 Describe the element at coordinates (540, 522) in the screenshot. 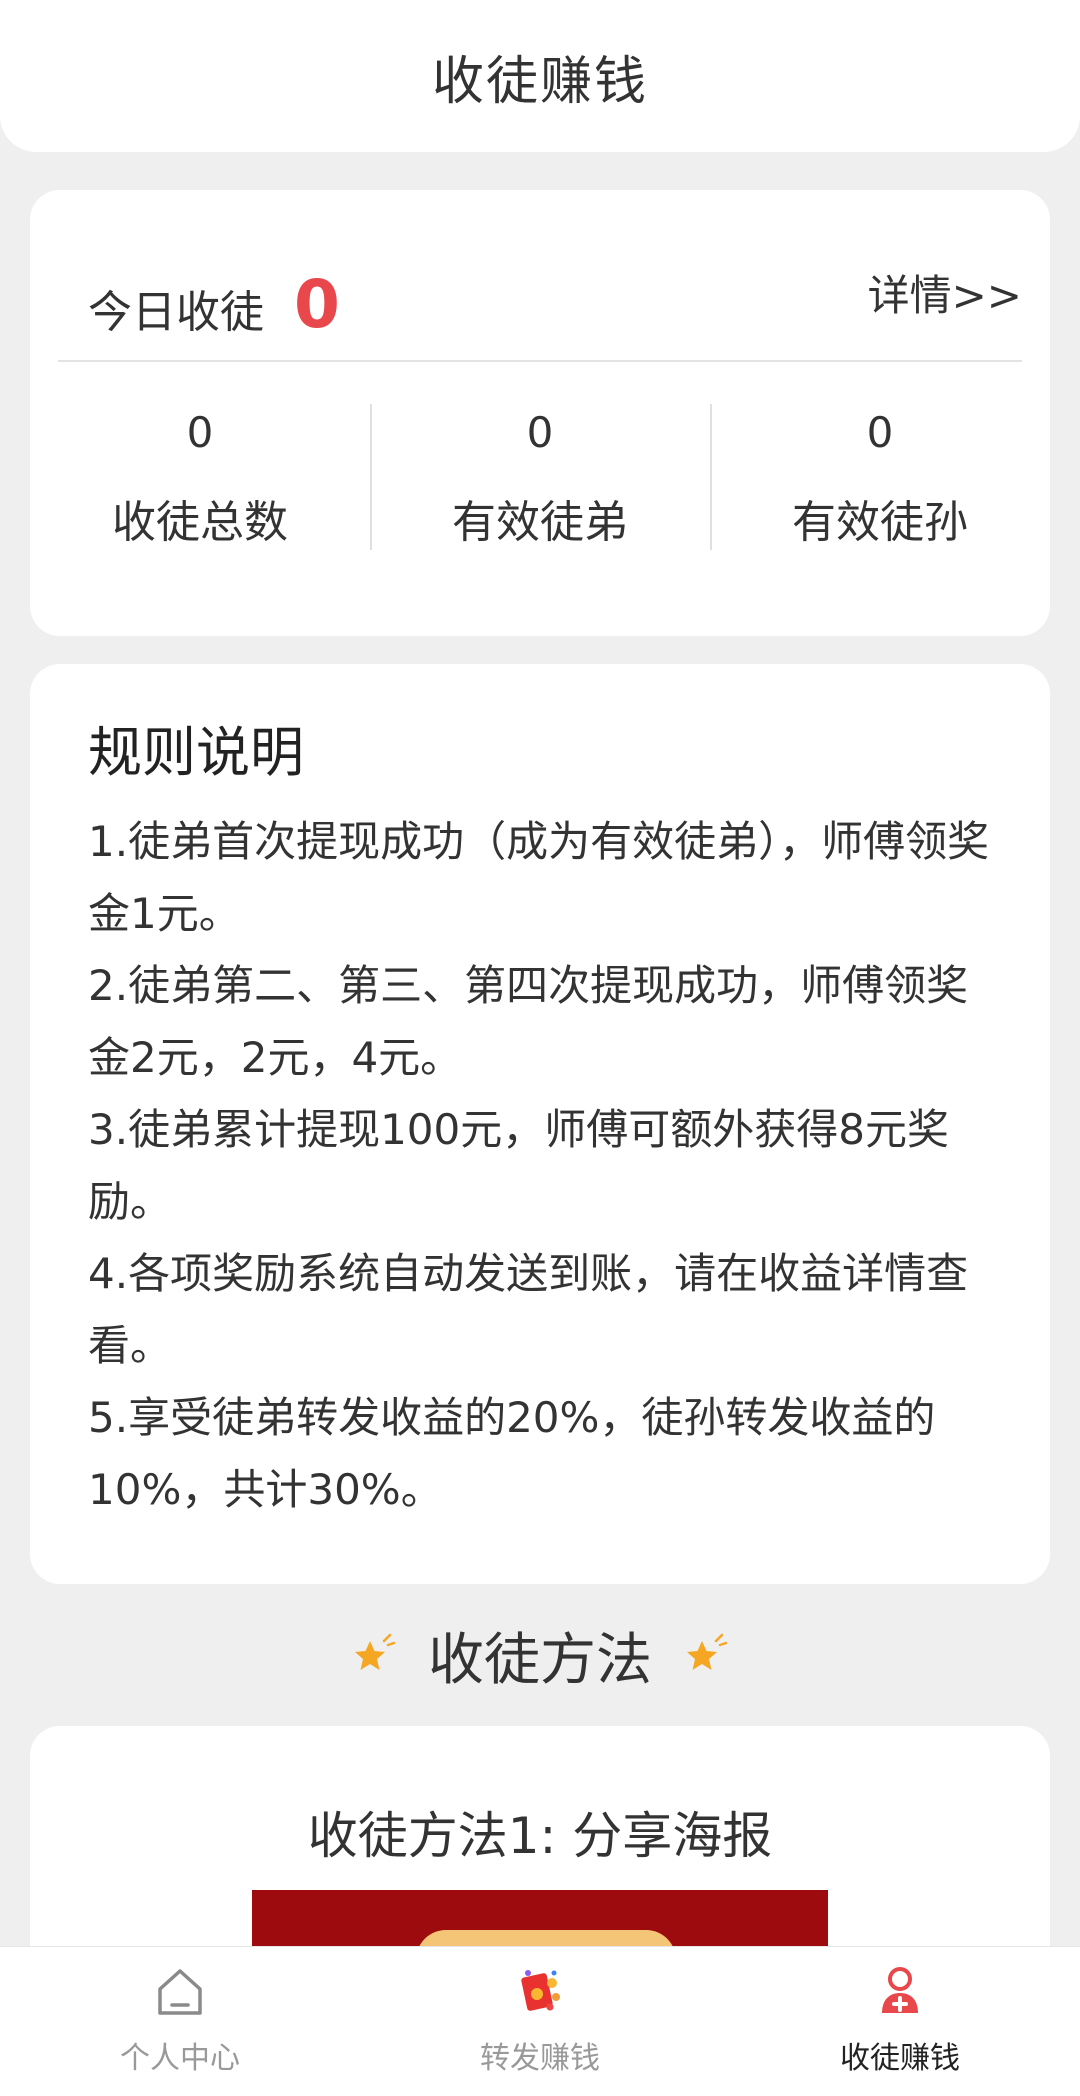

I see `stat-label: 有效徒弟` at that location.